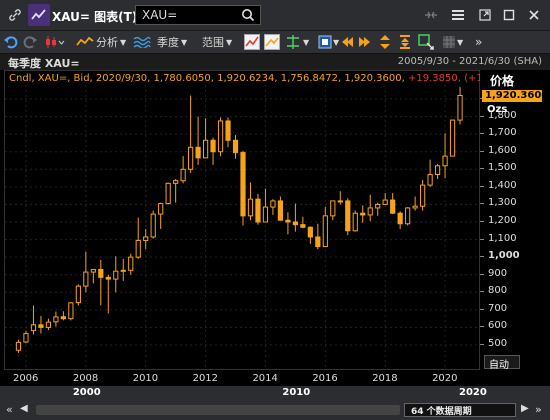 The image size is (550, 420). I want to click on line-chart-icon, so click(252, 42).